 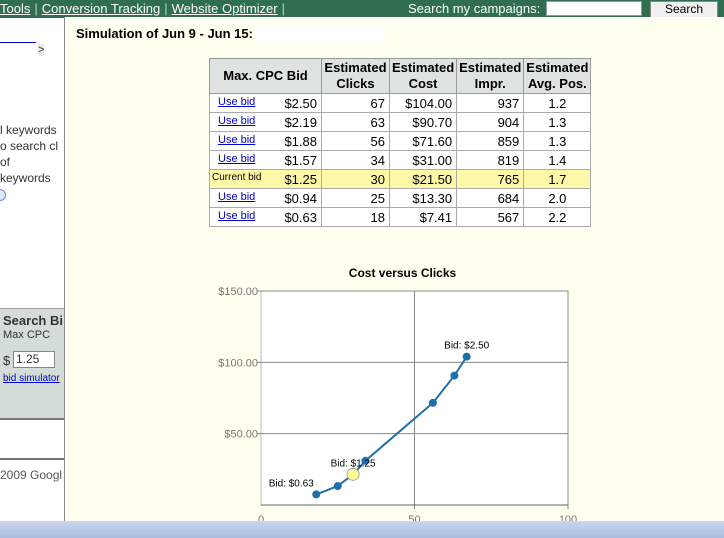 What do you see at coordinates (300, 122) in the screenshot?
I see `bid-value: $2.19` at bounding box center [300, 122].